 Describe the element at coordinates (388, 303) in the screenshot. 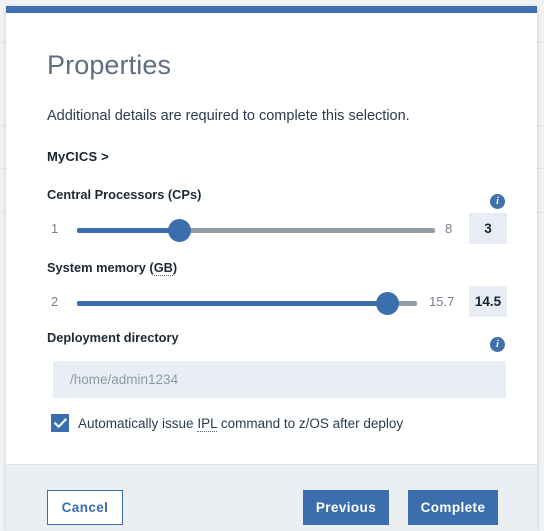

I see `memory-slider-thumb` at that location.